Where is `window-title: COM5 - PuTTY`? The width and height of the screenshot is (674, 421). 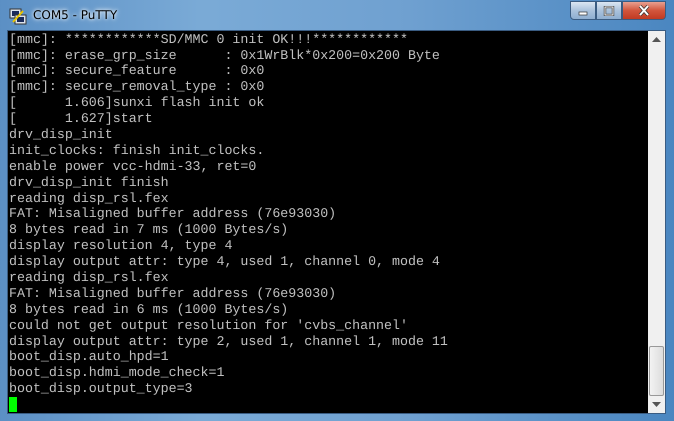 window-title: COM5 - PuTTY is located at coordinates (75, 15).